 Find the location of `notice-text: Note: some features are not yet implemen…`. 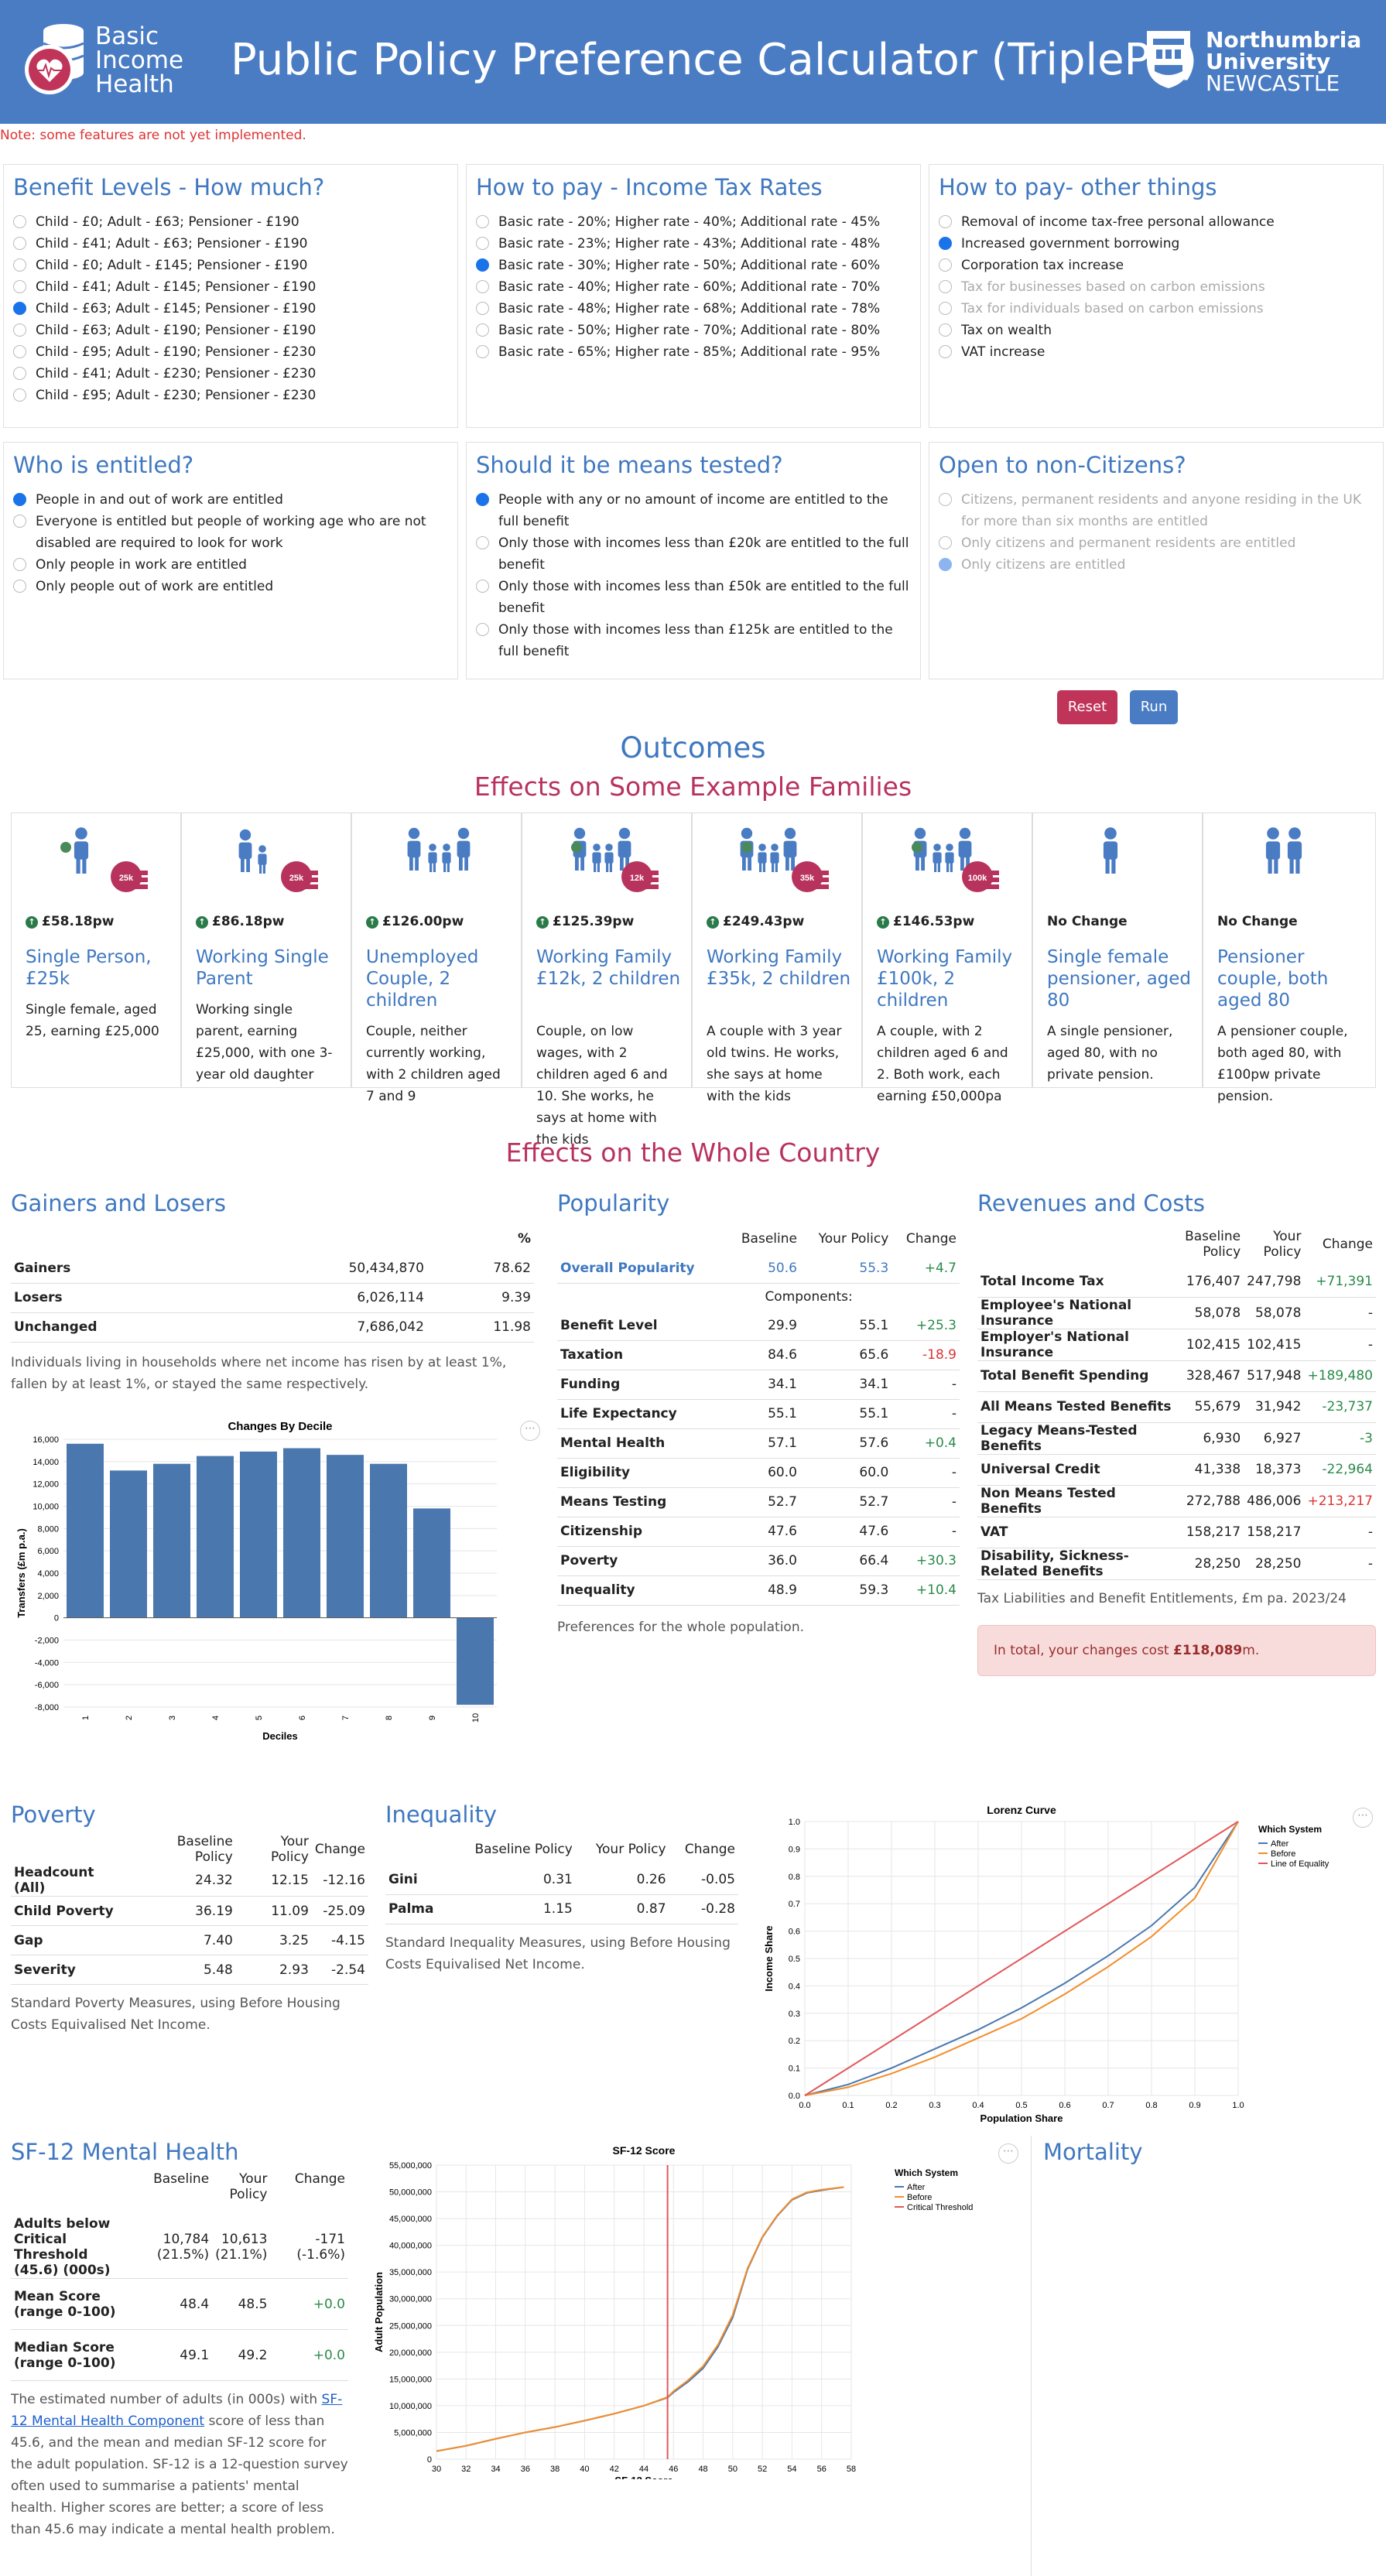

notice-text: Note: some features are not yet implemen… is located at coordinates (153, 136).